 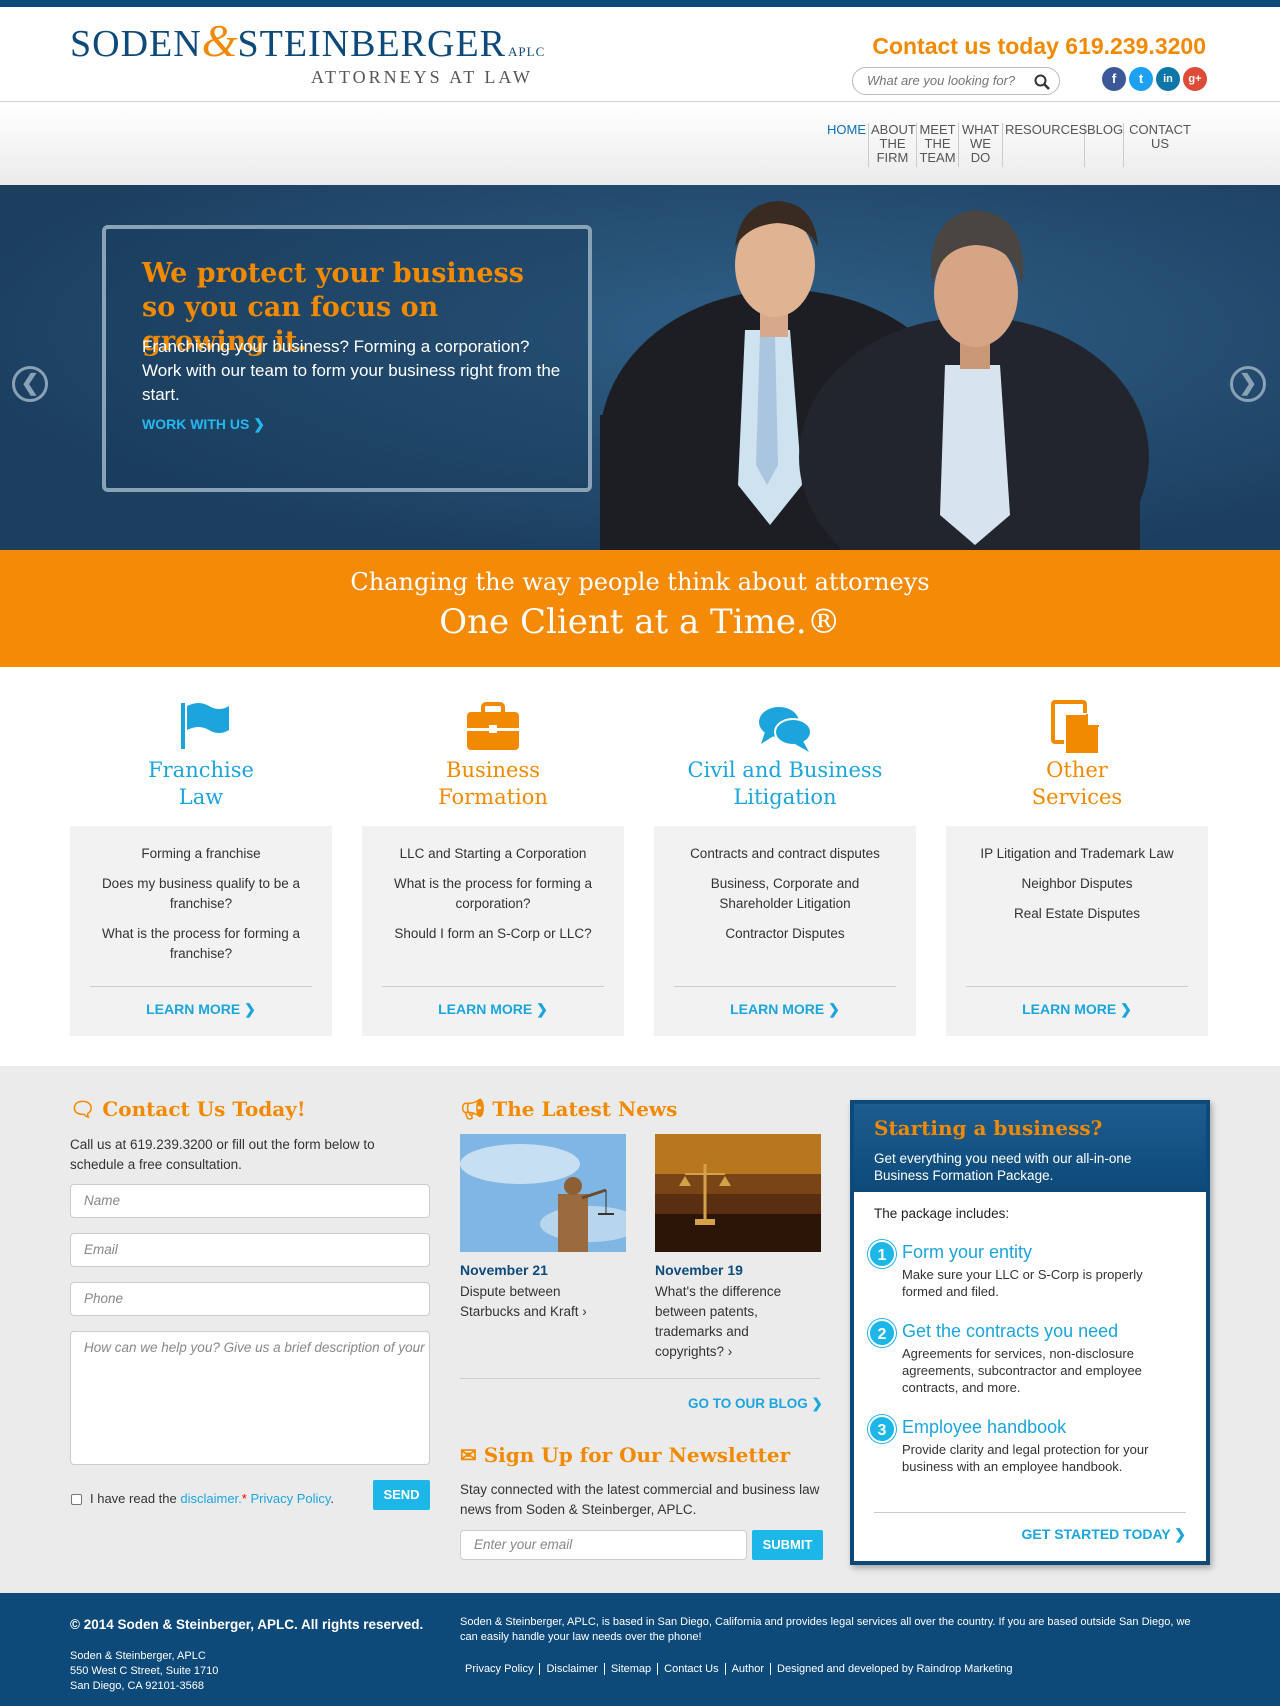 I want to click on service-link: IP Litigation and Trademark Law, so click(x=1077, y=854).